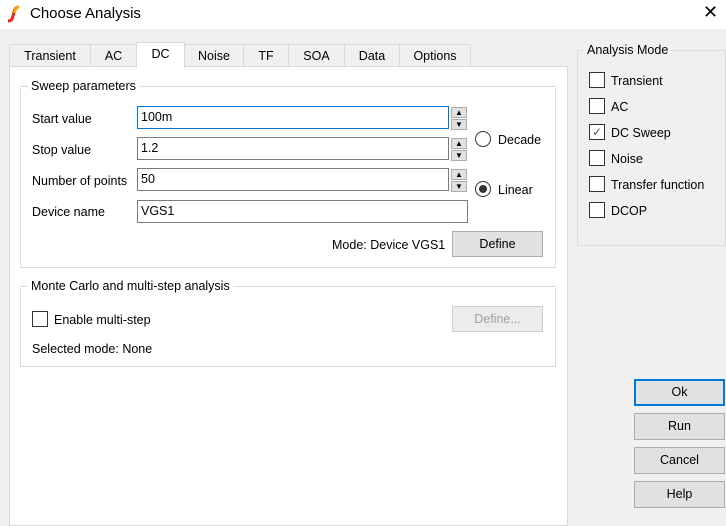  Describe the element at coordinates (102, 320) in the screenshot. I see `enable-multi-step-label: Enable multi-step` at that location.